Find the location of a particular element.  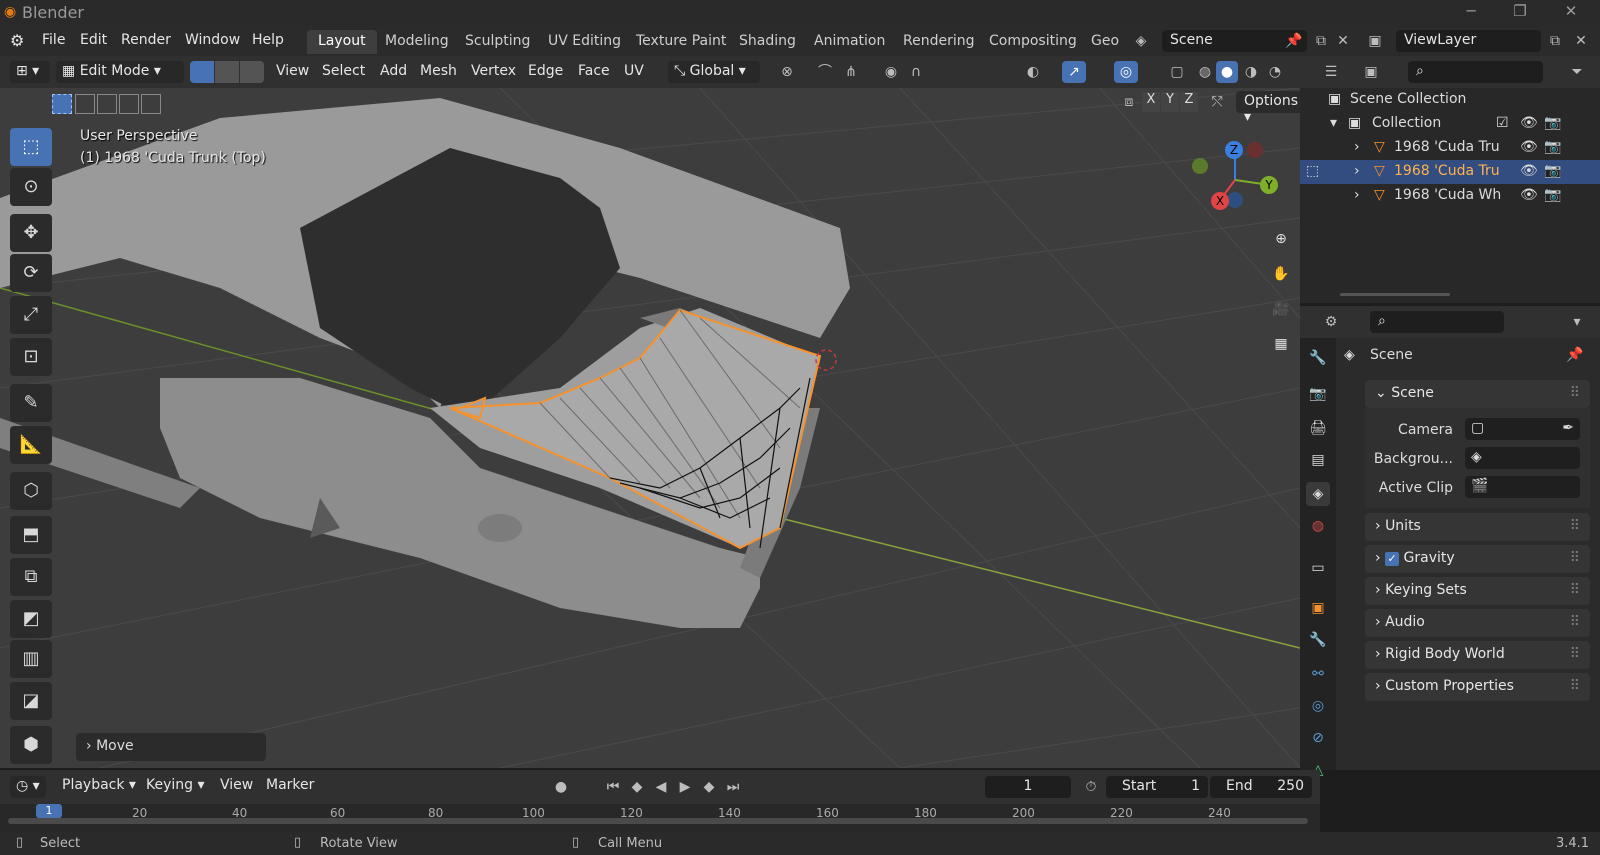

pin-icon: 📌 is located at coordinates (1294, 41).